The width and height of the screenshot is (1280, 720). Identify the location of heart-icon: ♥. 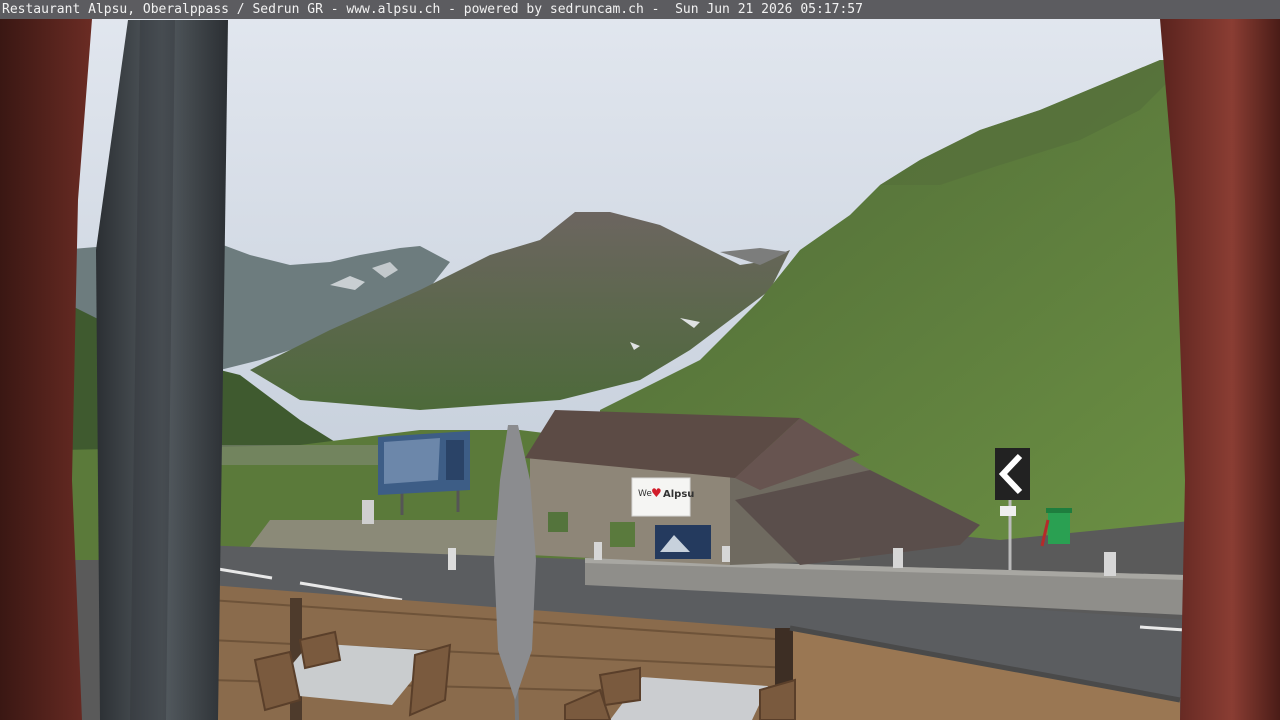
(656, 493).